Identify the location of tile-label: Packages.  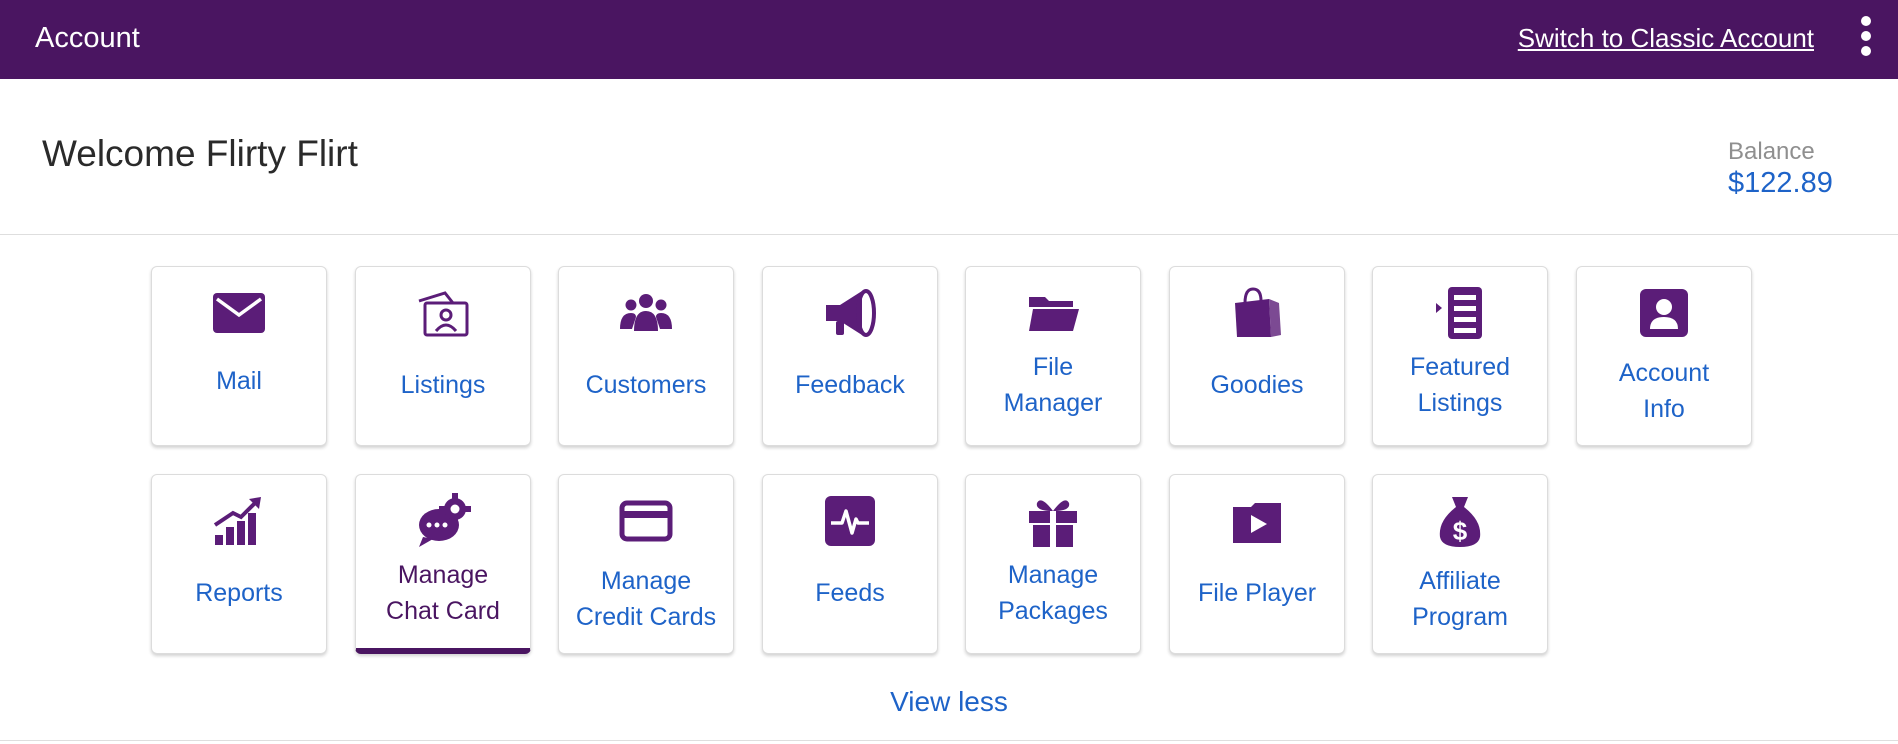
(1053, 611).